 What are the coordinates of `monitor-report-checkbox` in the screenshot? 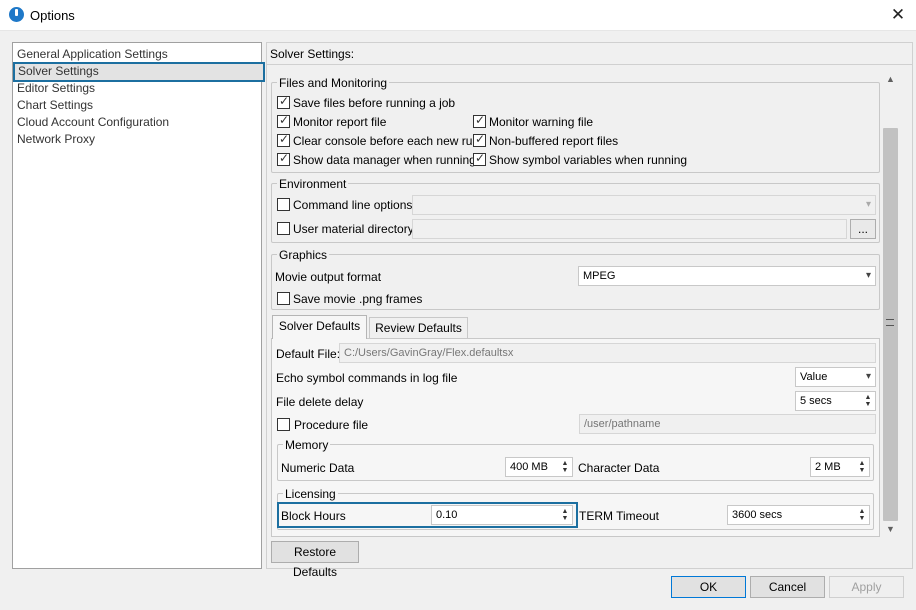 It's located at (283, 120).